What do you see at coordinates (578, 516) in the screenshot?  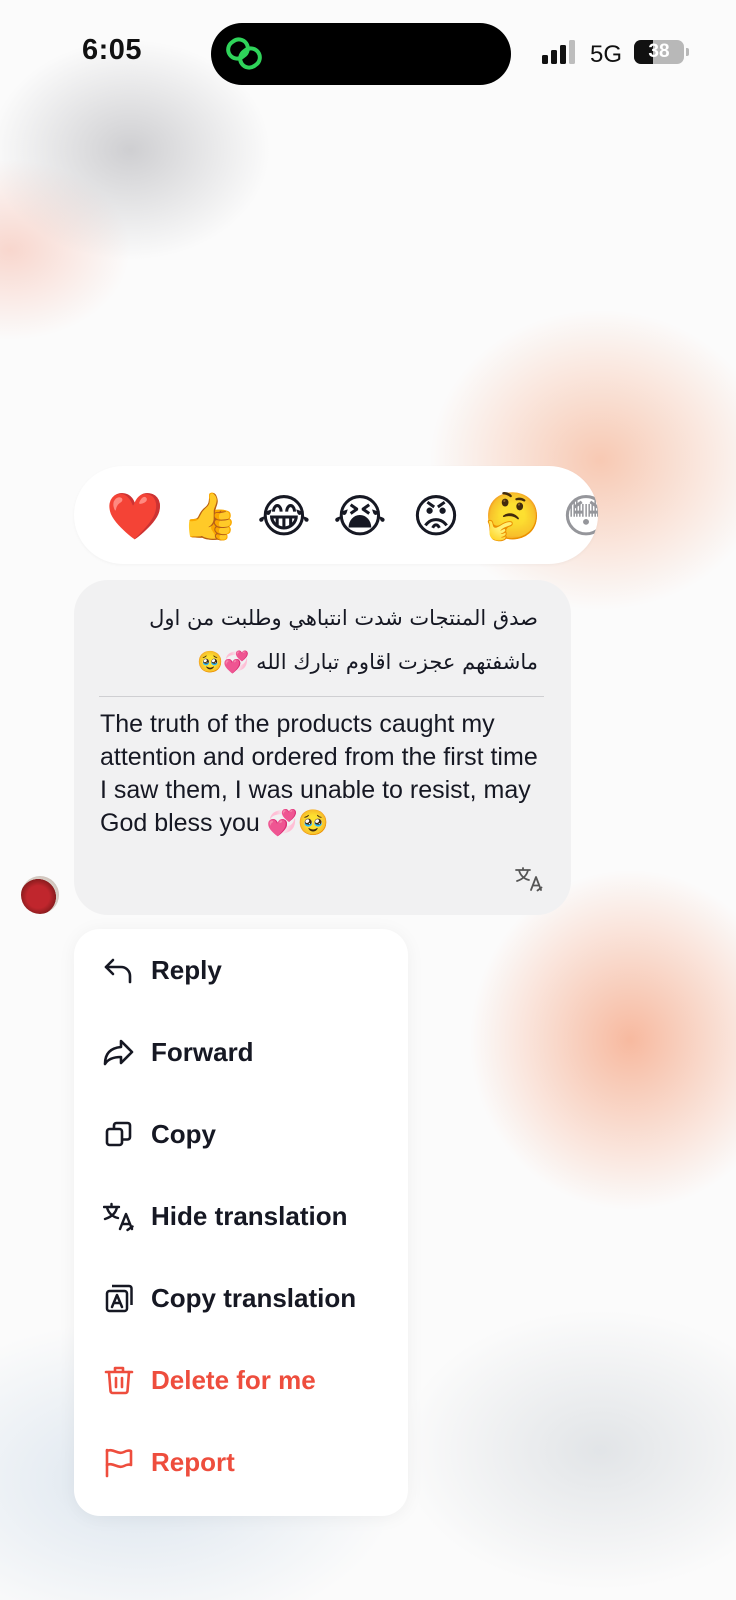 I see `reaction-flushed: 😳` at bounding box center [578, 516].